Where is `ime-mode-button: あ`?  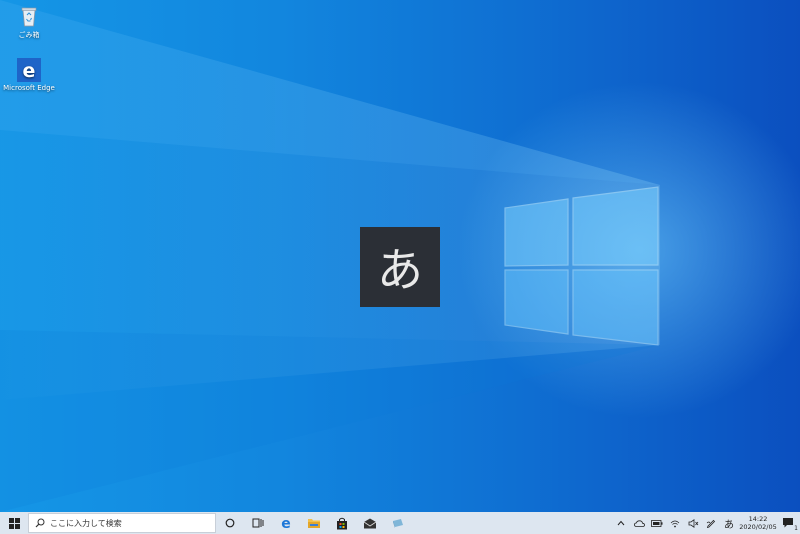
ime-mode-button: あ is located at coordinates (729, 523).